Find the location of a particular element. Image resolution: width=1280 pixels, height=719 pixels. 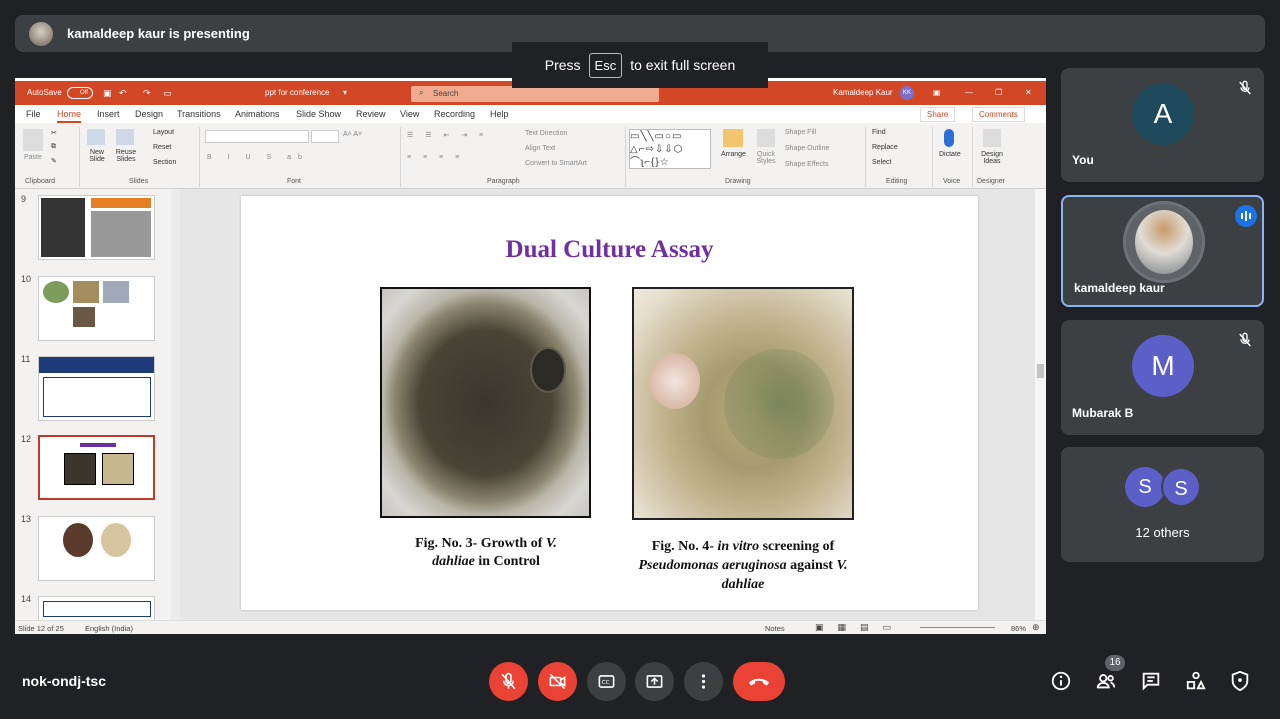

presenter-avatar is located at coordinates (41, 33).